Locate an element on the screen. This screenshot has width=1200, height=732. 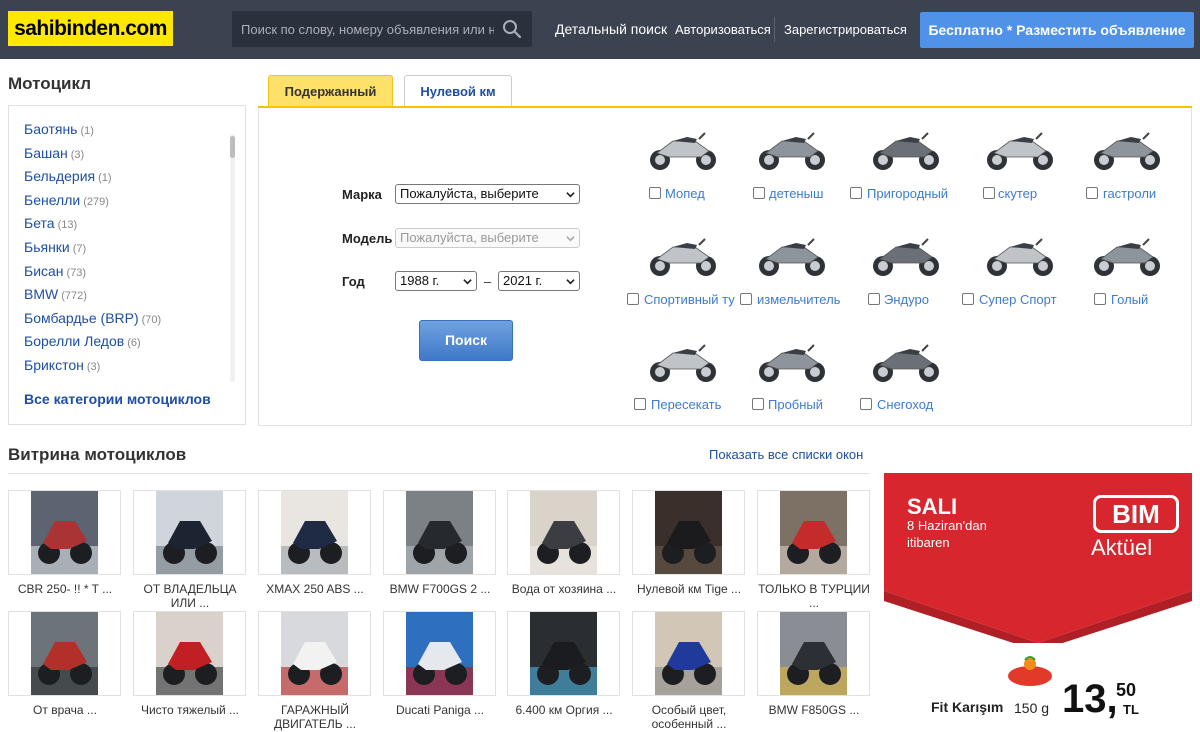
category-label: Пригородный is located at coordinates (907, 193).